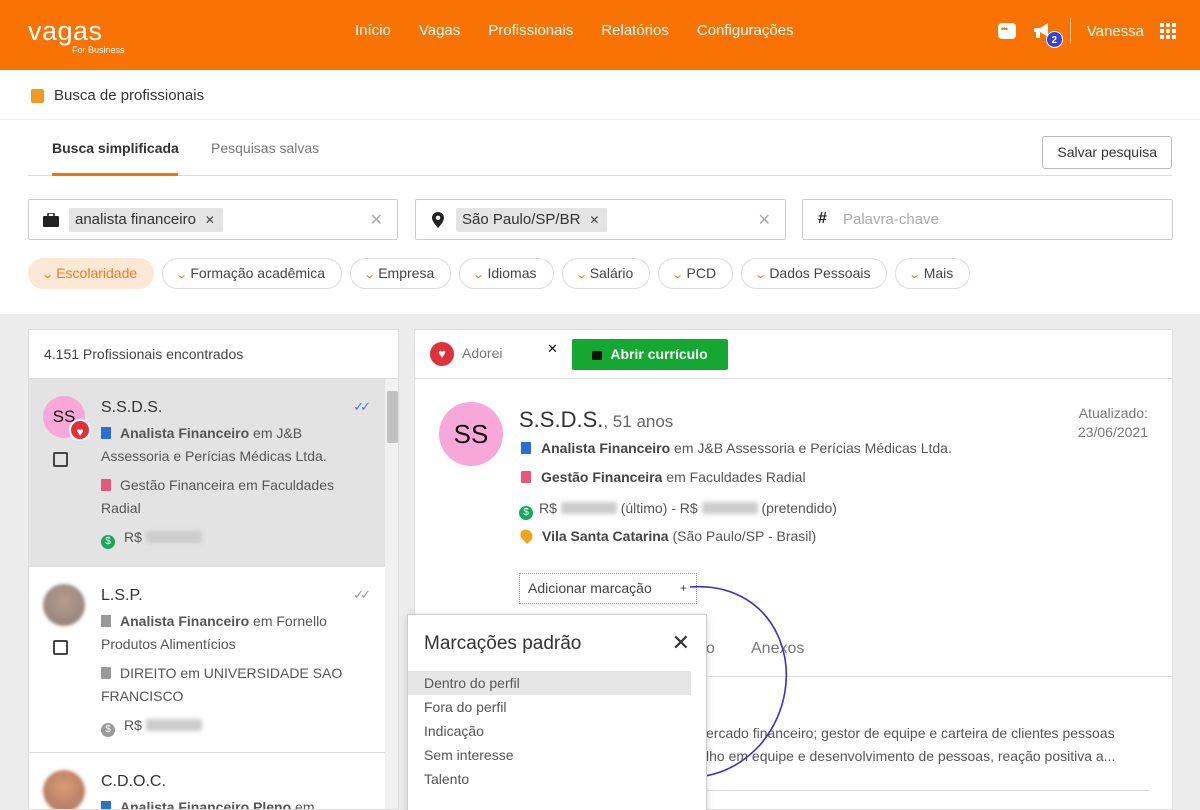  I want to click on tab-anexos: Anexos, so click(777, 649).